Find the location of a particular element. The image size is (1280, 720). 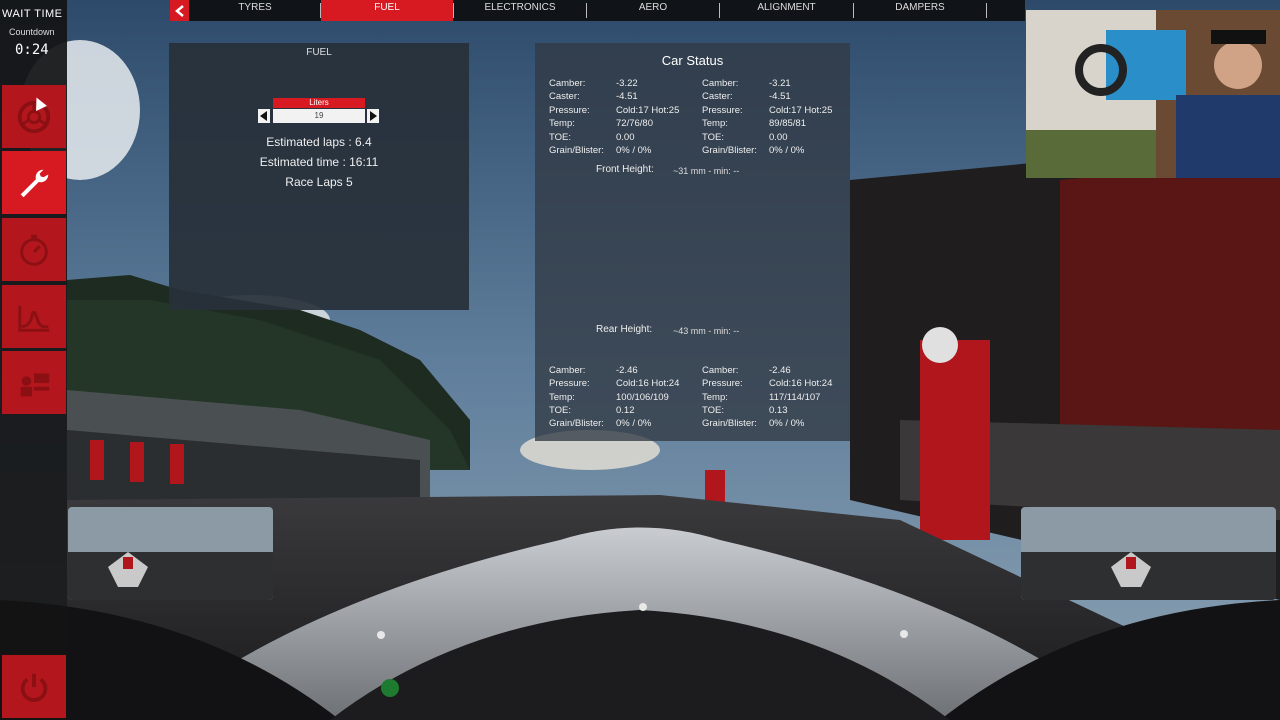

webcam-overlay is located at coordinates (1153, 94).